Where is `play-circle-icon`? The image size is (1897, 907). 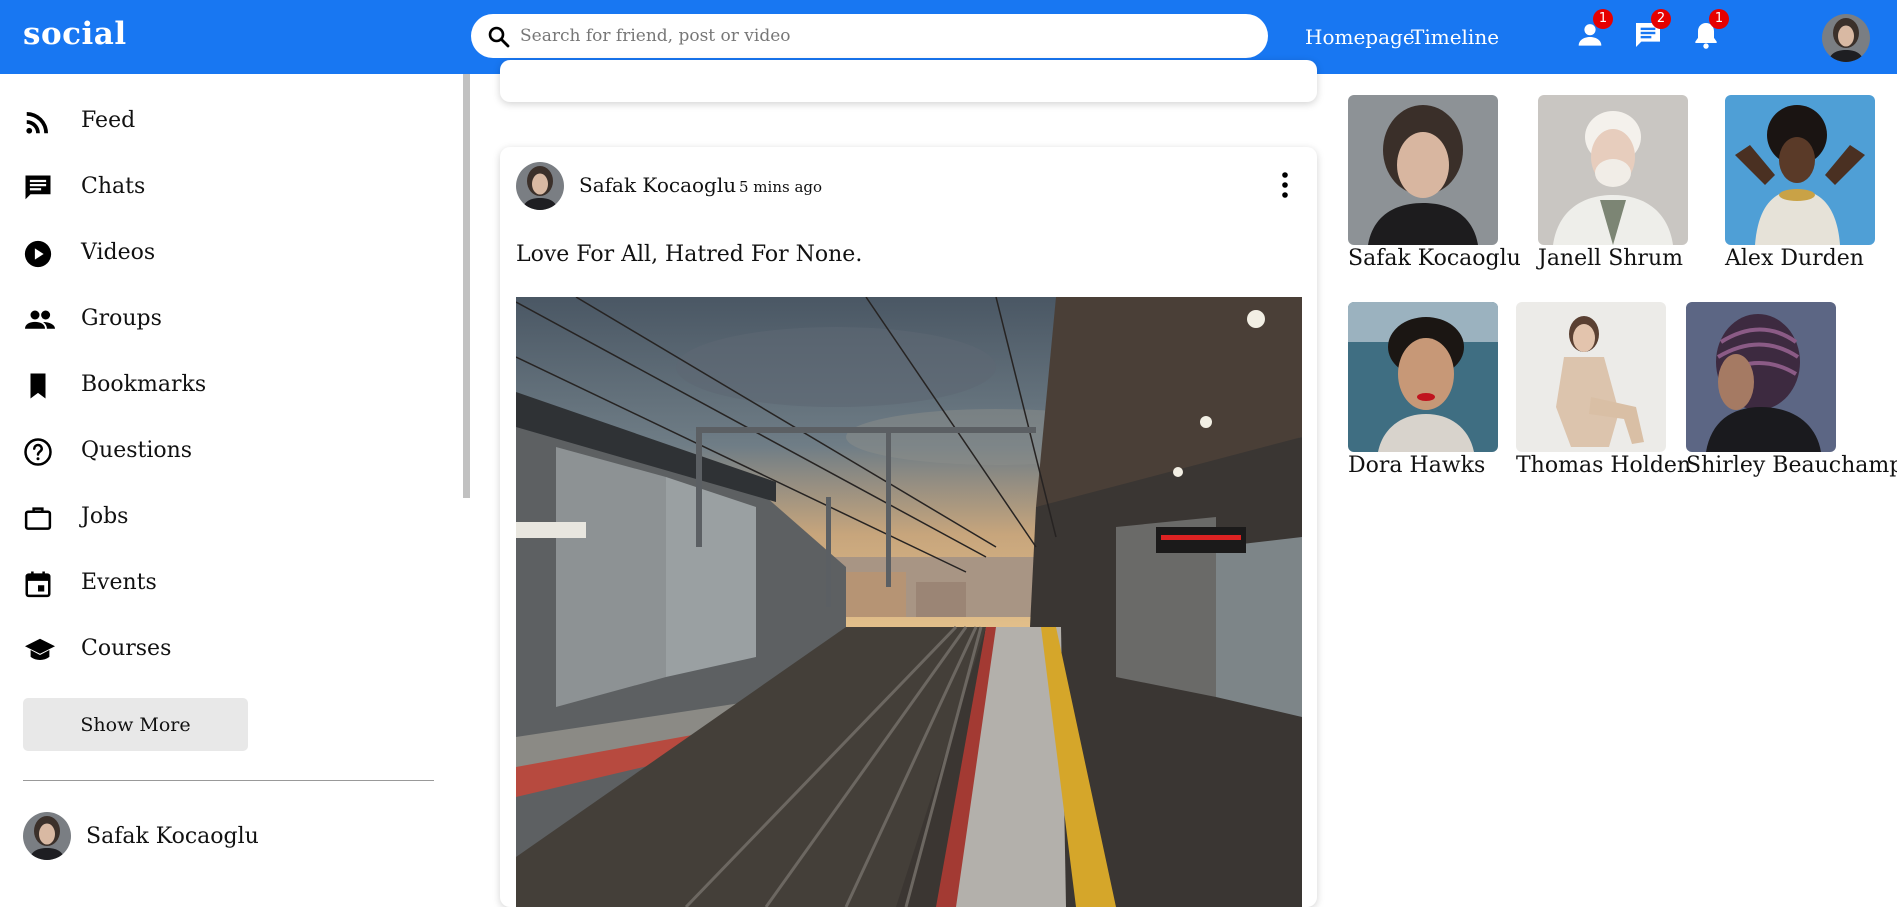
play-circle-icon is located at coordinates (38, 254).